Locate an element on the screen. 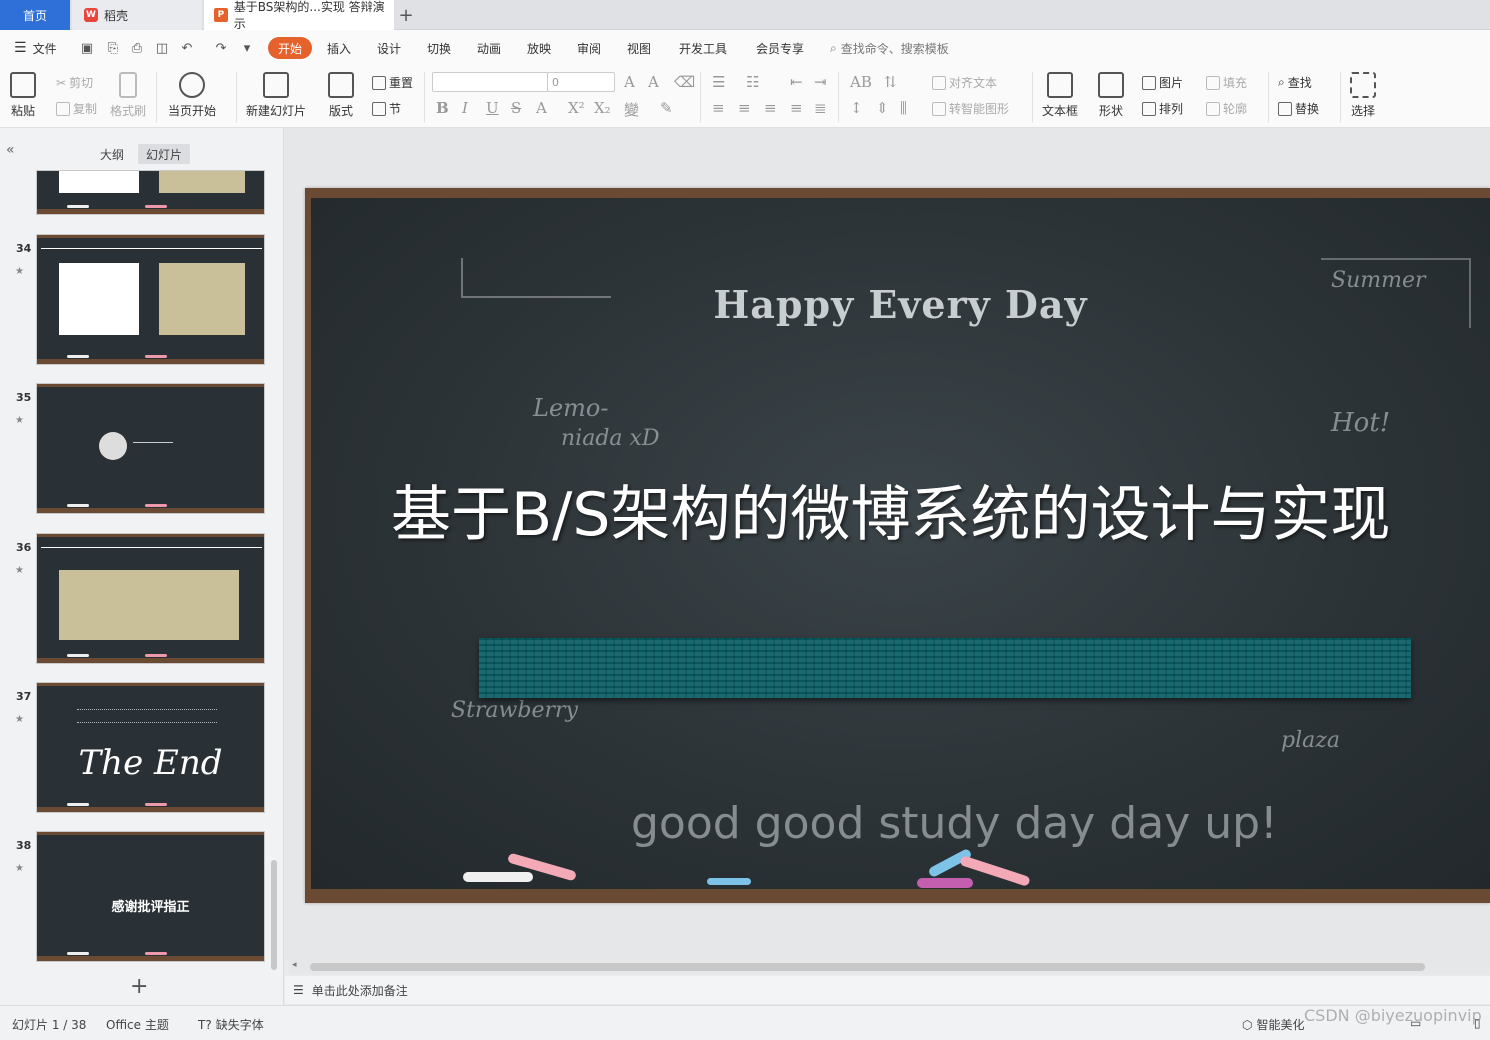  tab-docer: W 稻壳 is located at coordinates (137, 15).